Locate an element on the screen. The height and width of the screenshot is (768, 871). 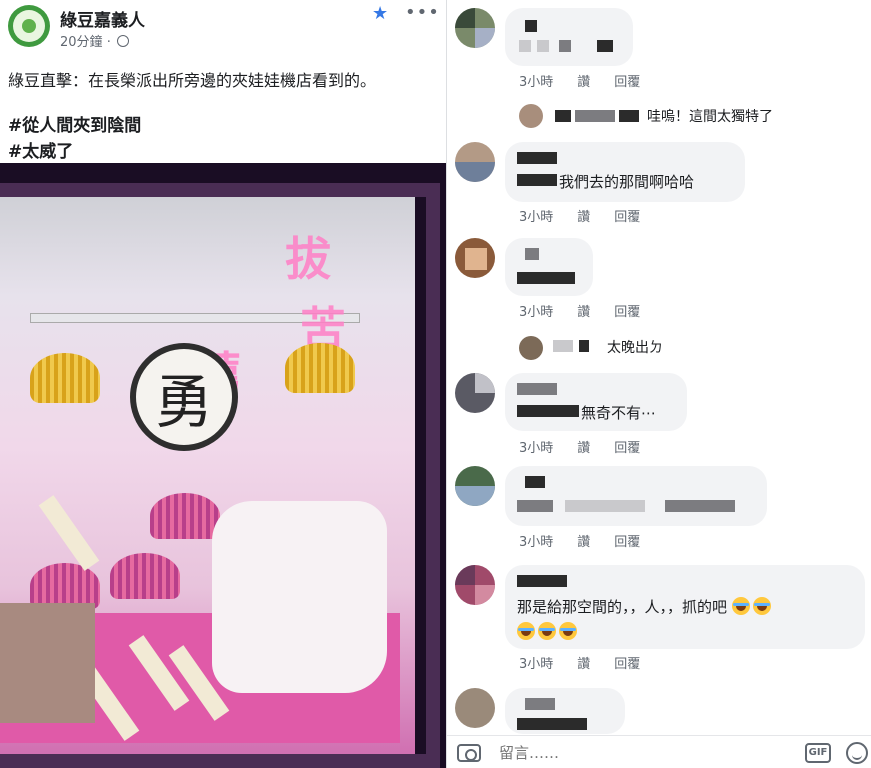
hashtag-2: #太威了 is located at coordinates (40, 149).